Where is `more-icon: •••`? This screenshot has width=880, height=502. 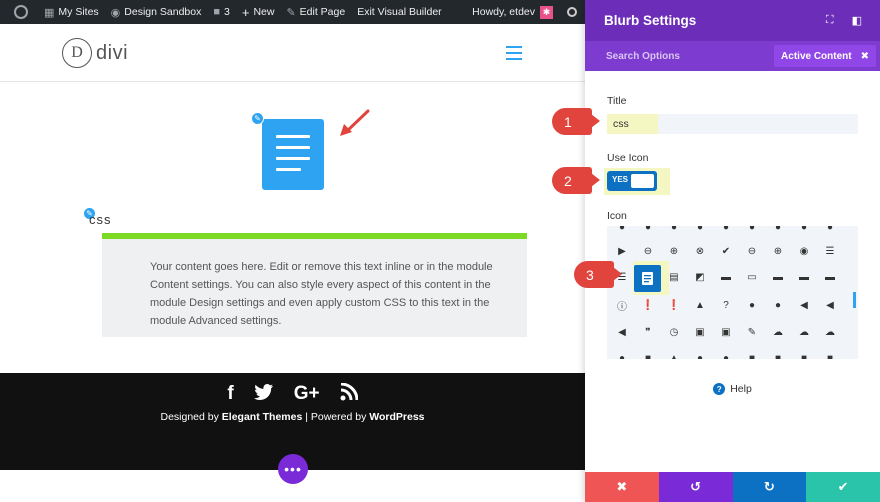
more-icon: ••• is located at coordinates (293, 469).